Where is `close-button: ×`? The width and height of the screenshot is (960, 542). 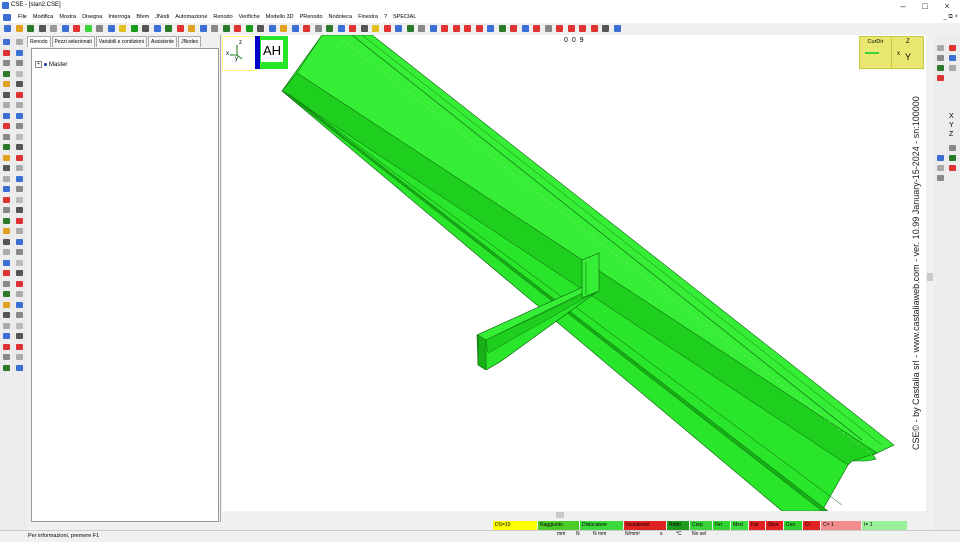 close-button: × is located at coordinates (947, 6).